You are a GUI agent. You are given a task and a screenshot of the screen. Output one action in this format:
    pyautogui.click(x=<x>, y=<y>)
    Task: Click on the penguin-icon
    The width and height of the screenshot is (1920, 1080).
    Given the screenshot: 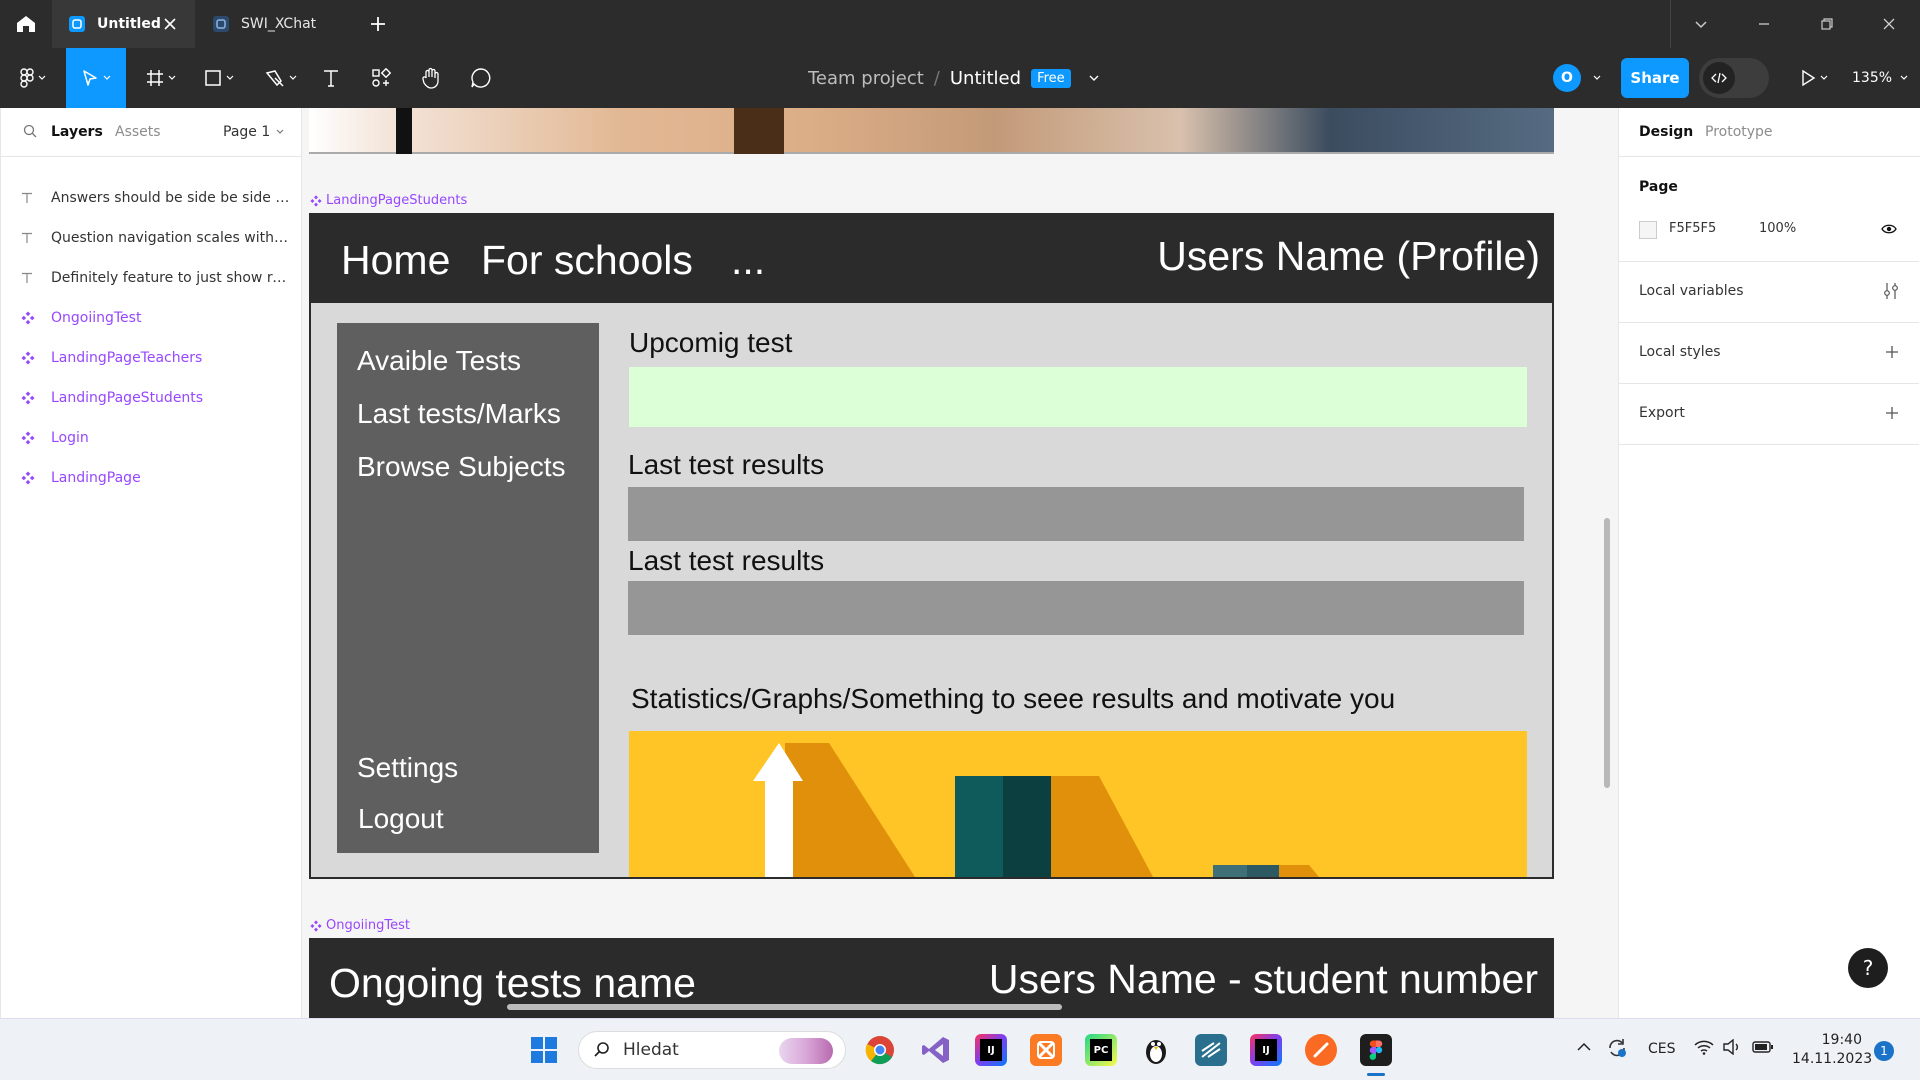 What is the action you would take?
    pyautogui.click(x=1156, y=1050)
    